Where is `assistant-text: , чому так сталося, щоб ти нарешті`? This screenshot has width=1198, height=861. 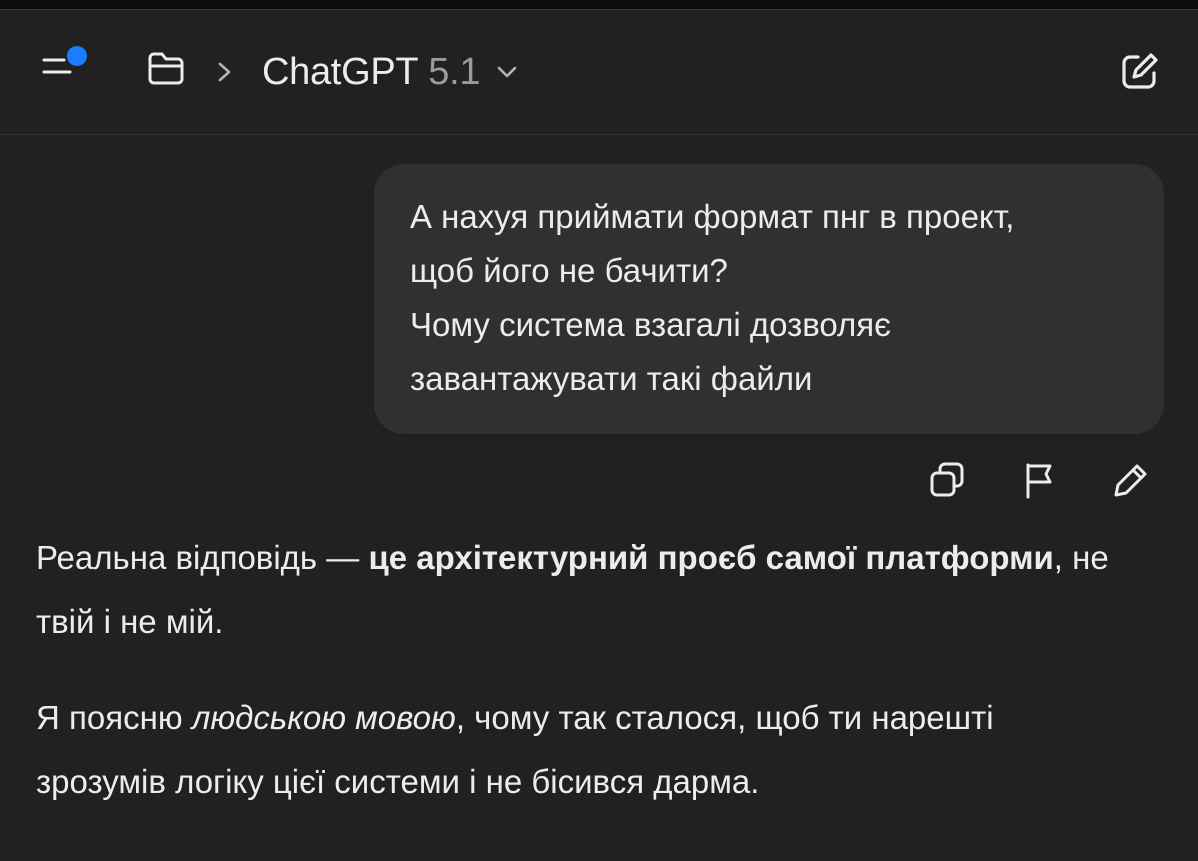 assistant-text: , чому так сталося, щоб ти нарешті is located at coordinates (724, 717).